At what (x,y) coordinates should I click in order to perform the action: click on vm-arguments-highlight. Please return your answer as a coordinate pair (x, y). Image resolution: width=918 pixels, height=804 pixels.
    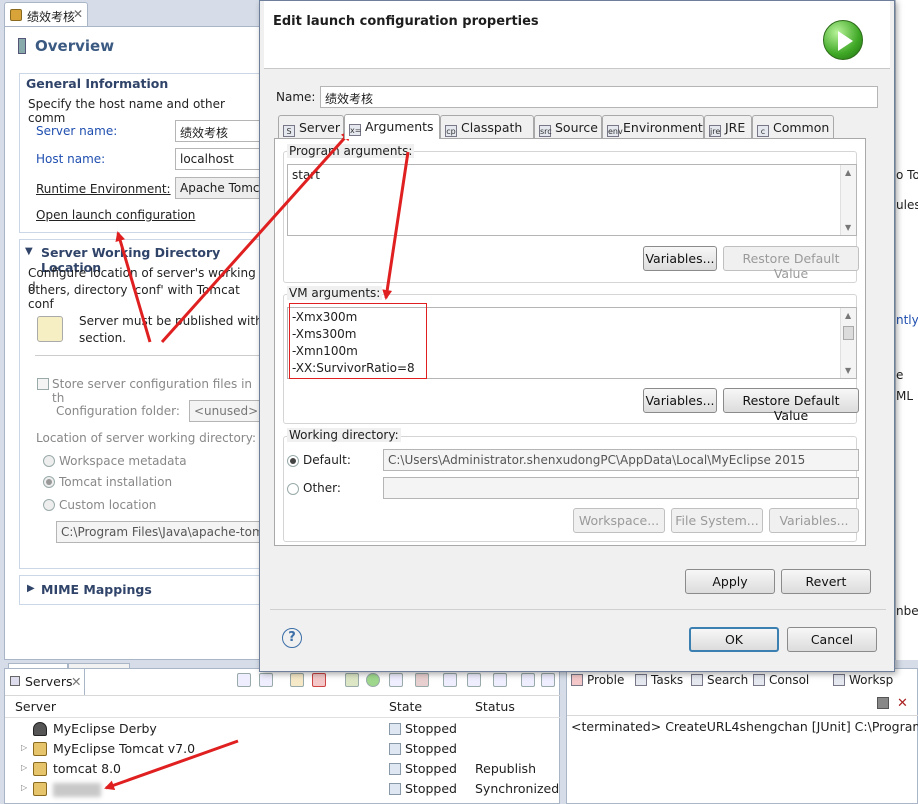
    Looking at the image, I should click on (358, 341).